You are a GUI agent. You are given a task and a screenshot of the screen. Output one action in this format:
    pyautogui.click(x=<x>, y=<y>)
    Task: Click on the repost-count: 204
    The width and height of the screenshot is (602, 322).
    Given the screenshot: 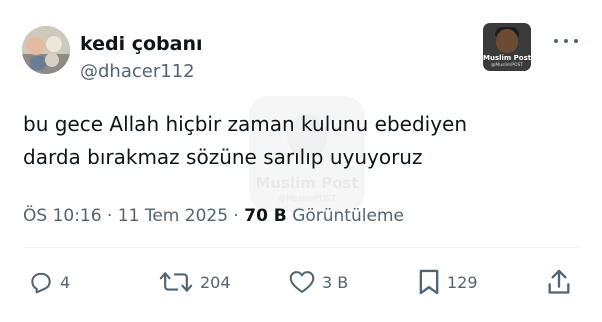 What is the action you would take?
    pyautogui.click(x=215, y=282)
    